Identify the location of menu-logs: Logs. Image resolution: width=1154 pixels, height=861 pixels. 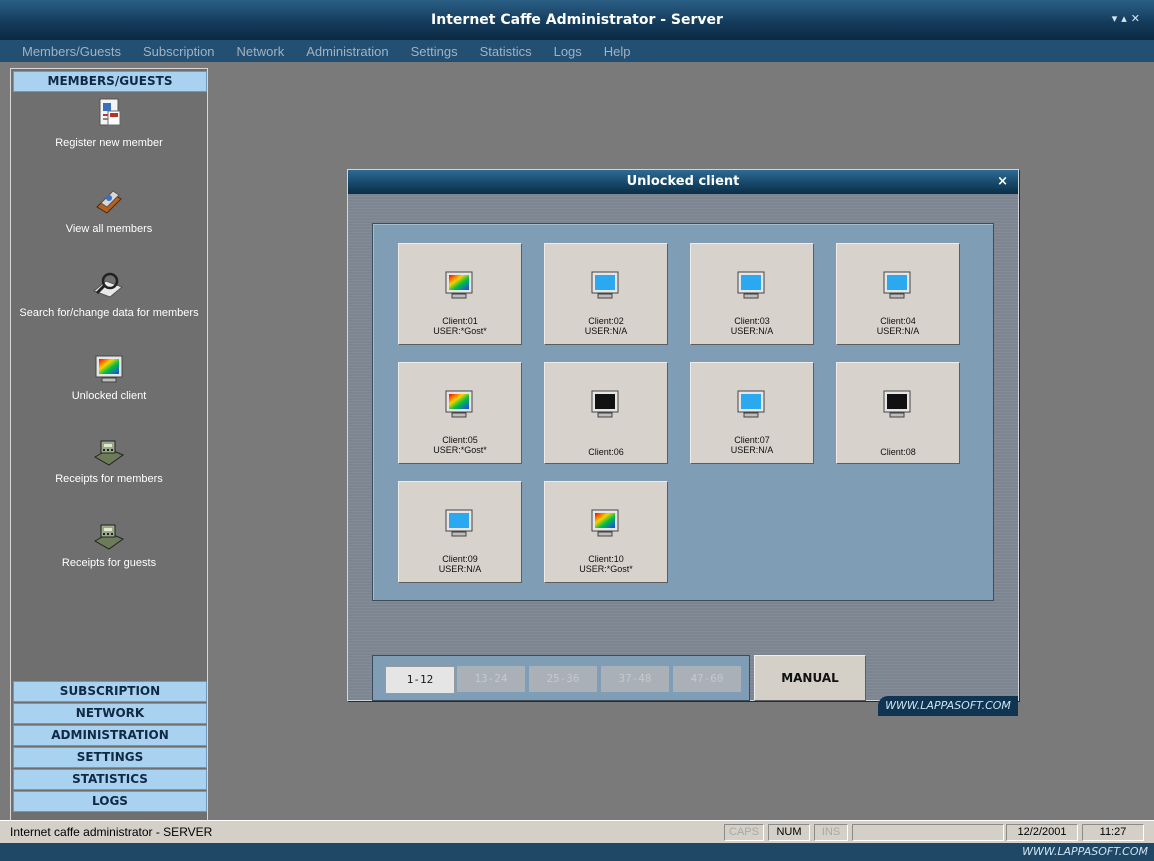
(568, 51).